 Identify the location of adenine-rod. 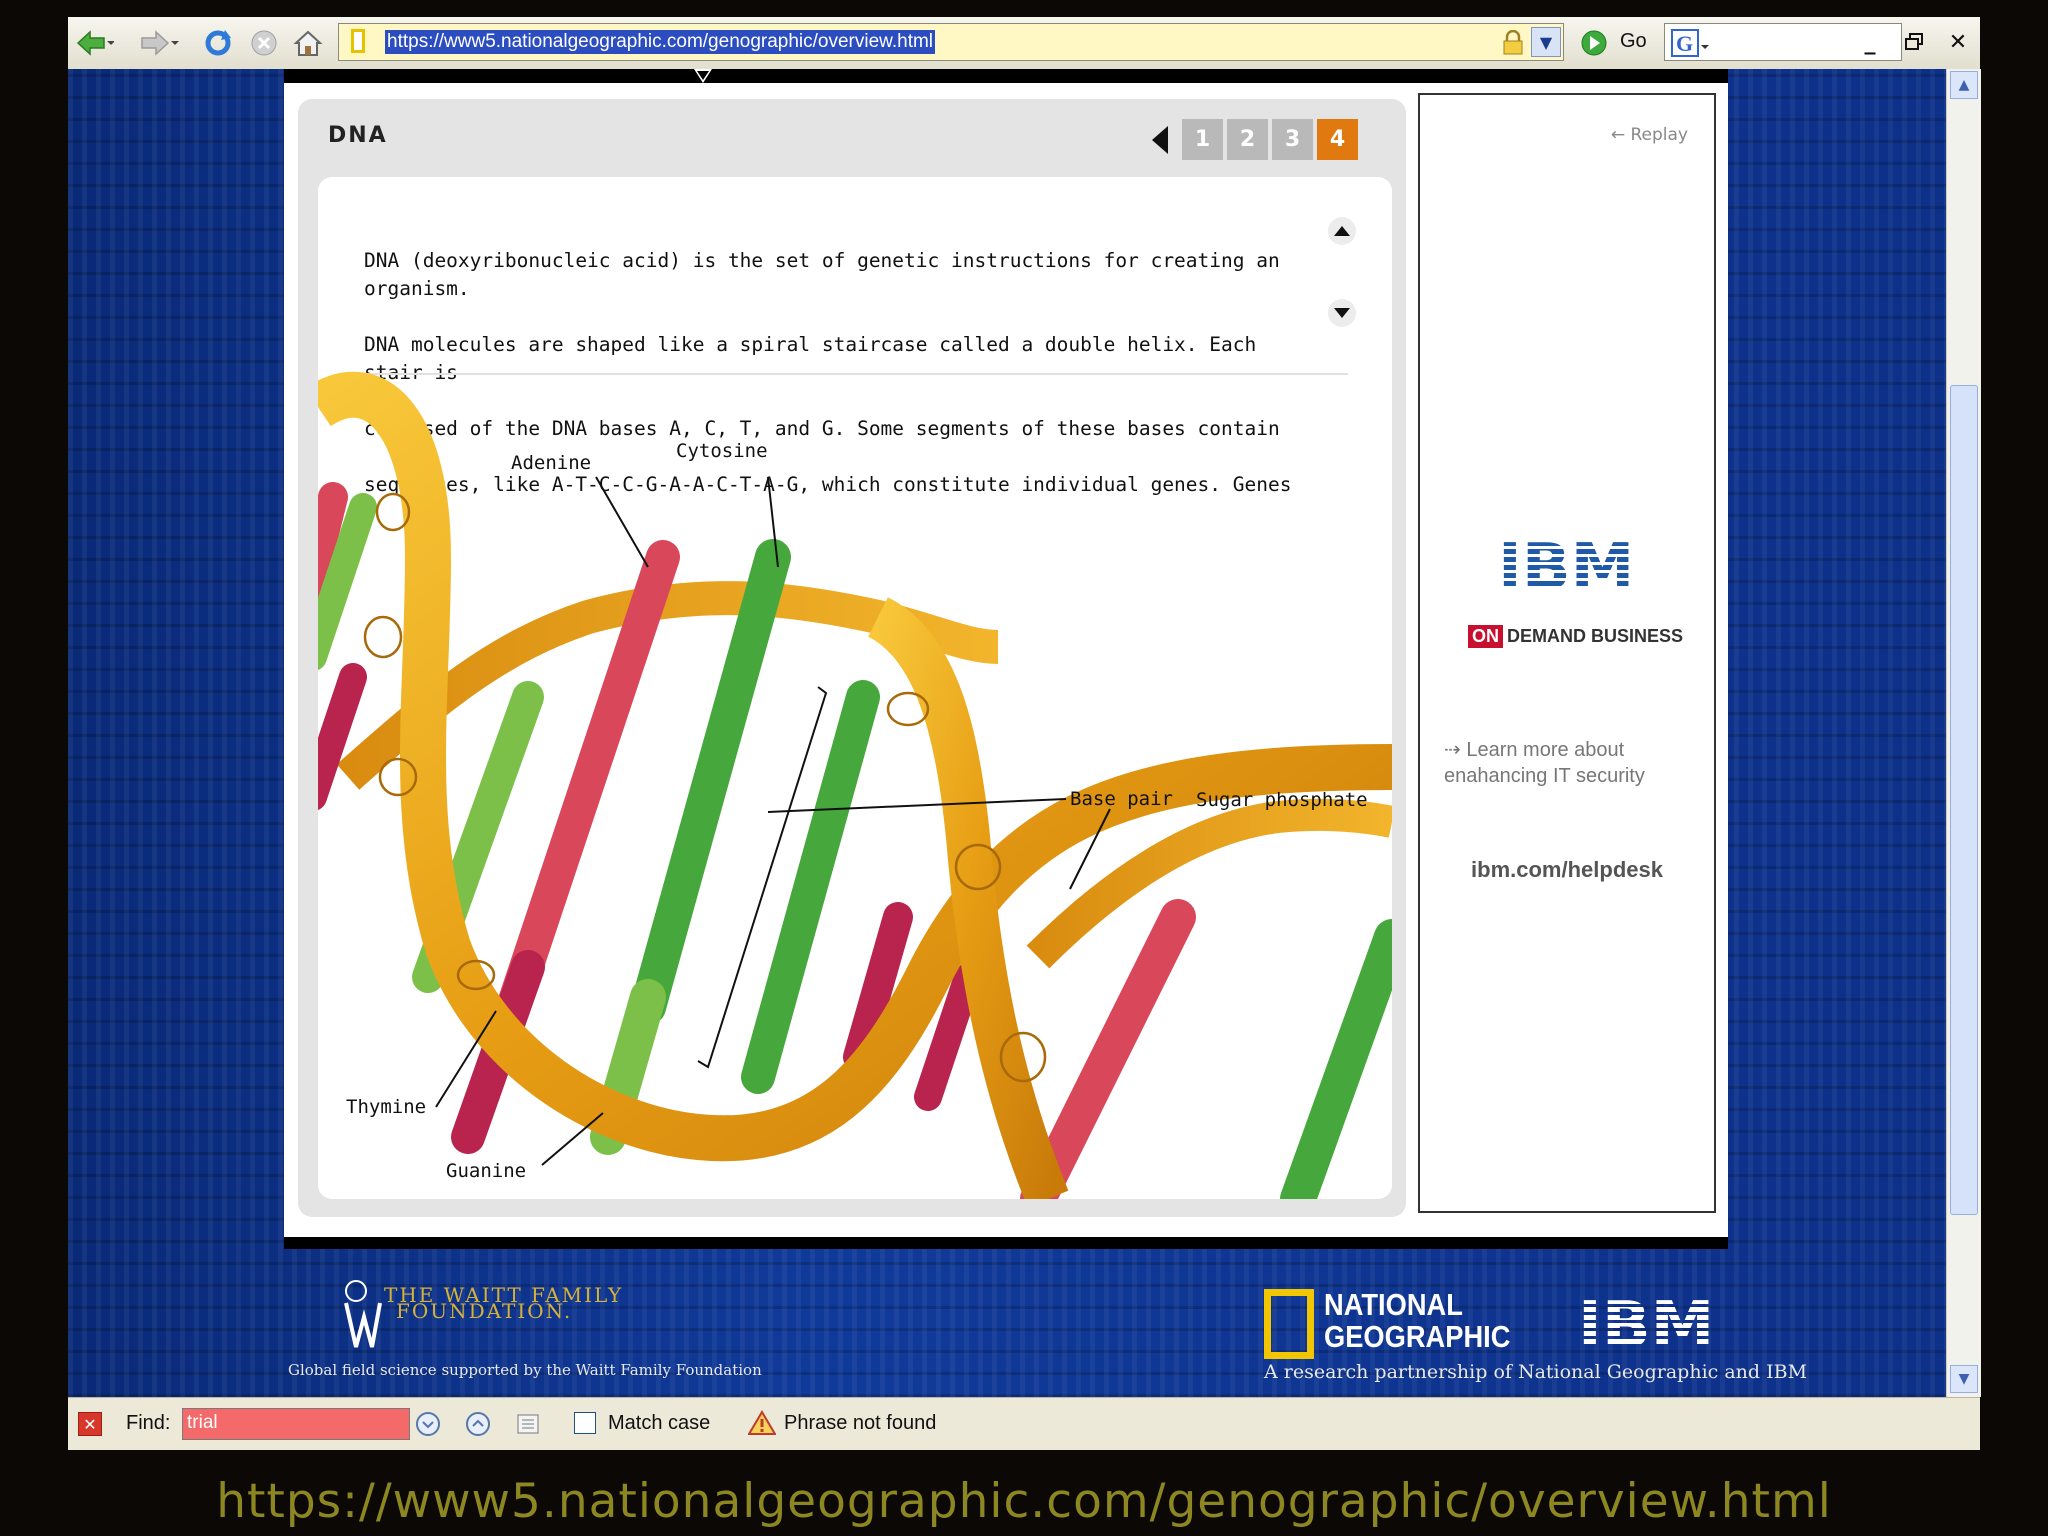
(1108, 1049).